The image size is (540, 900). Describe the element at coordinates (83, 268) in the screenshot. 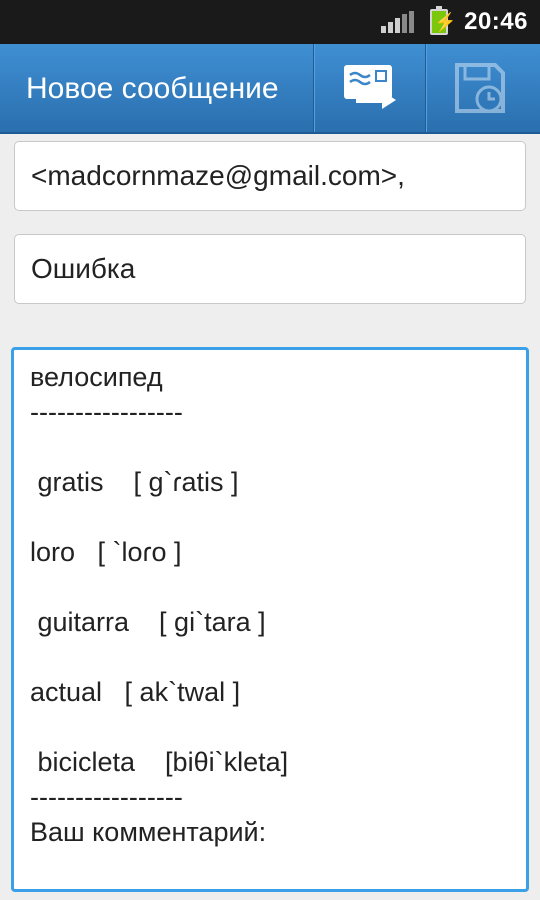

I see `subject-text: Ошибка` at that location.